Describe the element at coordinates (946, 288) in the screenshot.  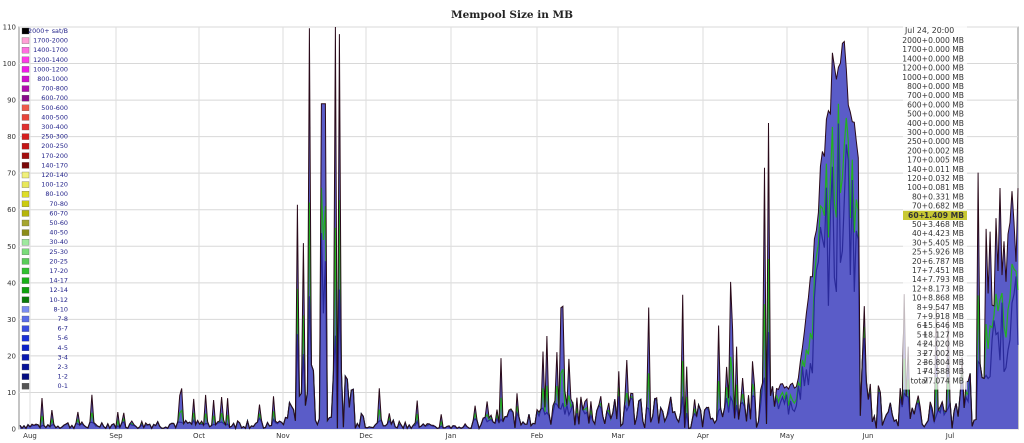
I see `tooltip-row-value: 8.173 MB` at that location.